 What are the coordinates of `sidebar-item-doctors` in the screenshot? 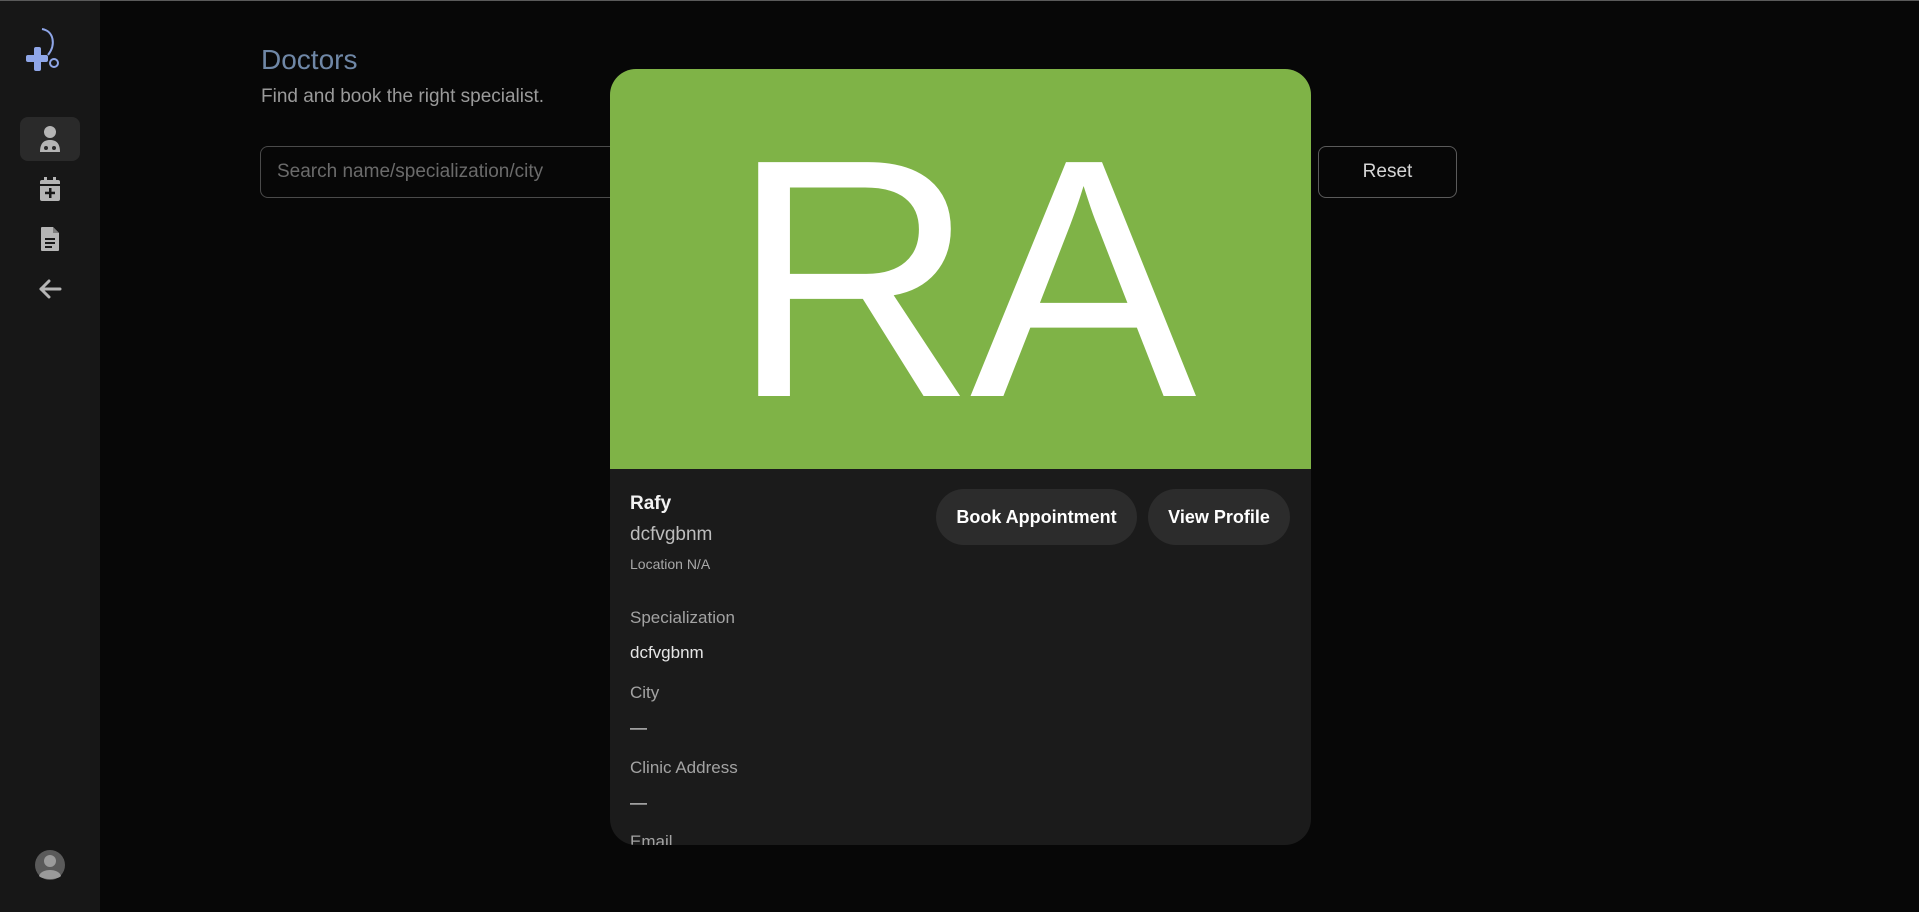 It's located at (50, 139).